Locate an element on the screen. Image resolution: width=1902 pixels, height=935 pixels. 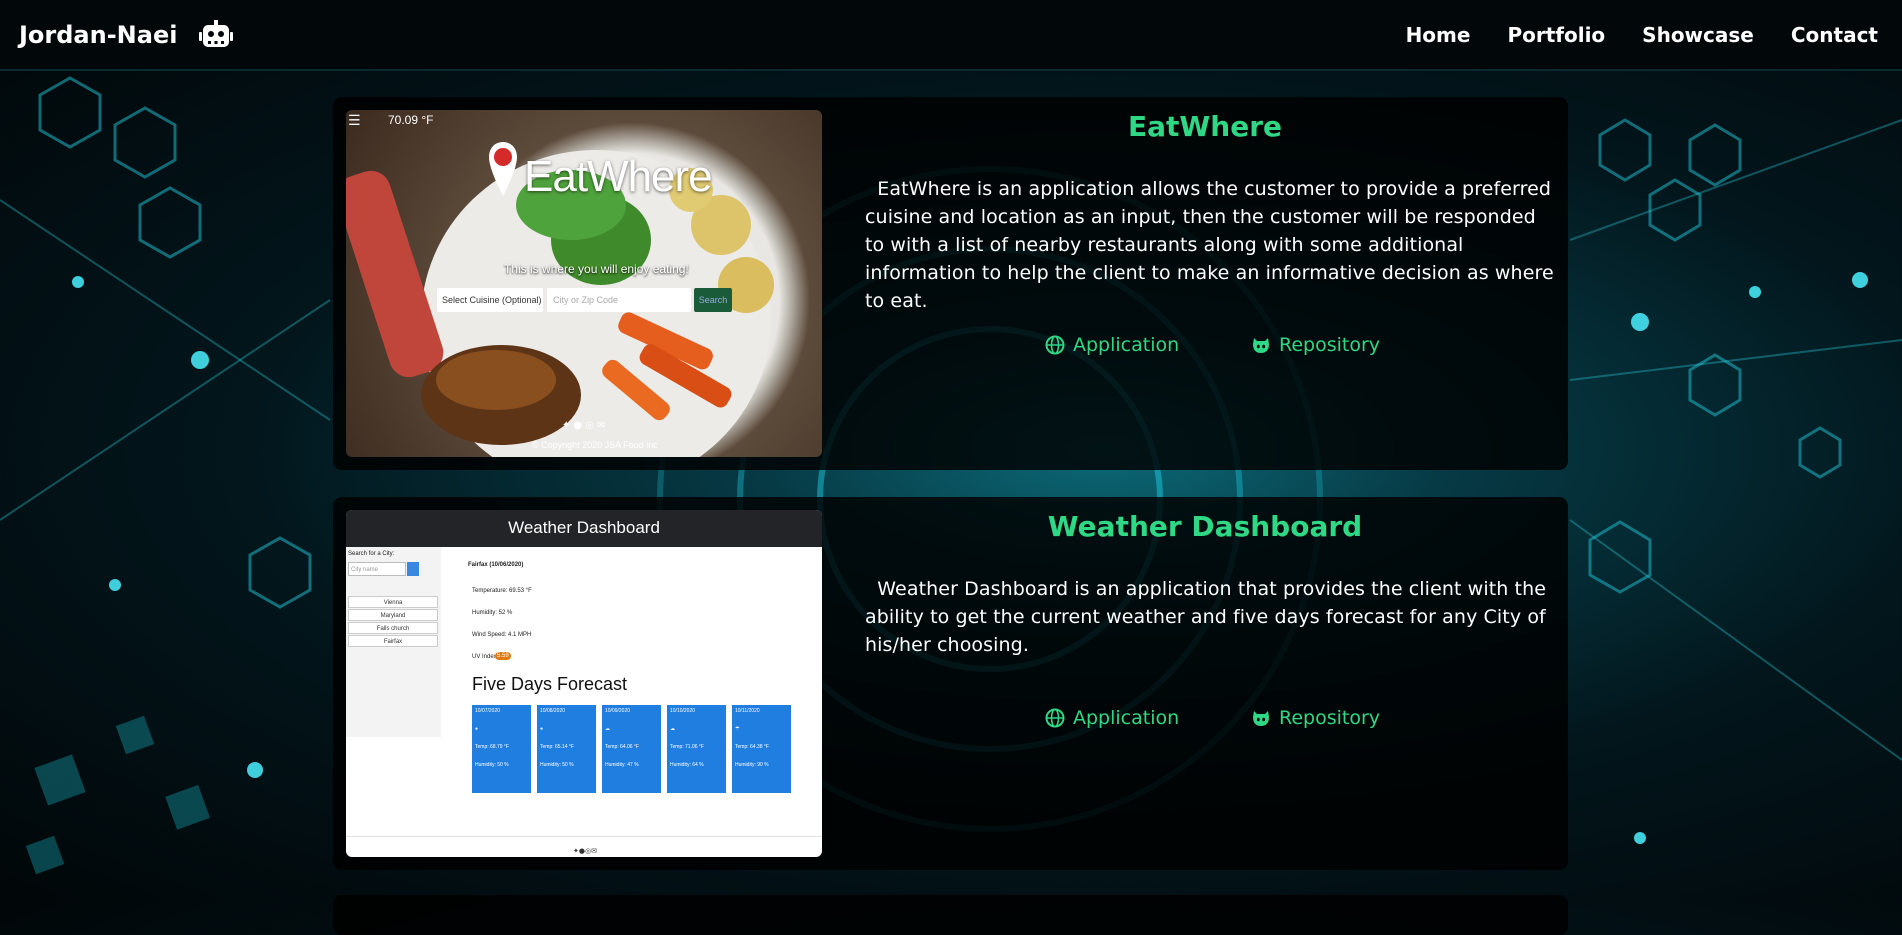
wx-city-item: Vienna is located at coordinates (393, 602).